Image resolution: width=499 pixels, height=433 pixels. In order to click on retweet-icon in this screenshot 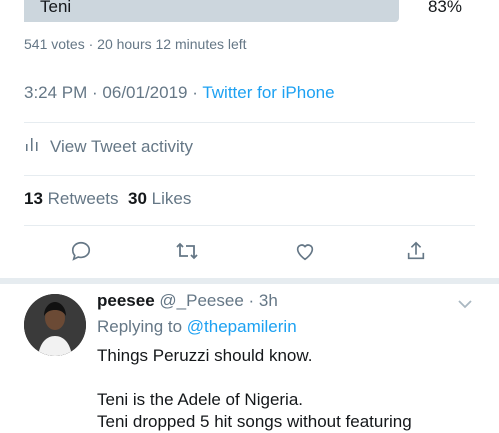, I will do `click(187, 253)`.